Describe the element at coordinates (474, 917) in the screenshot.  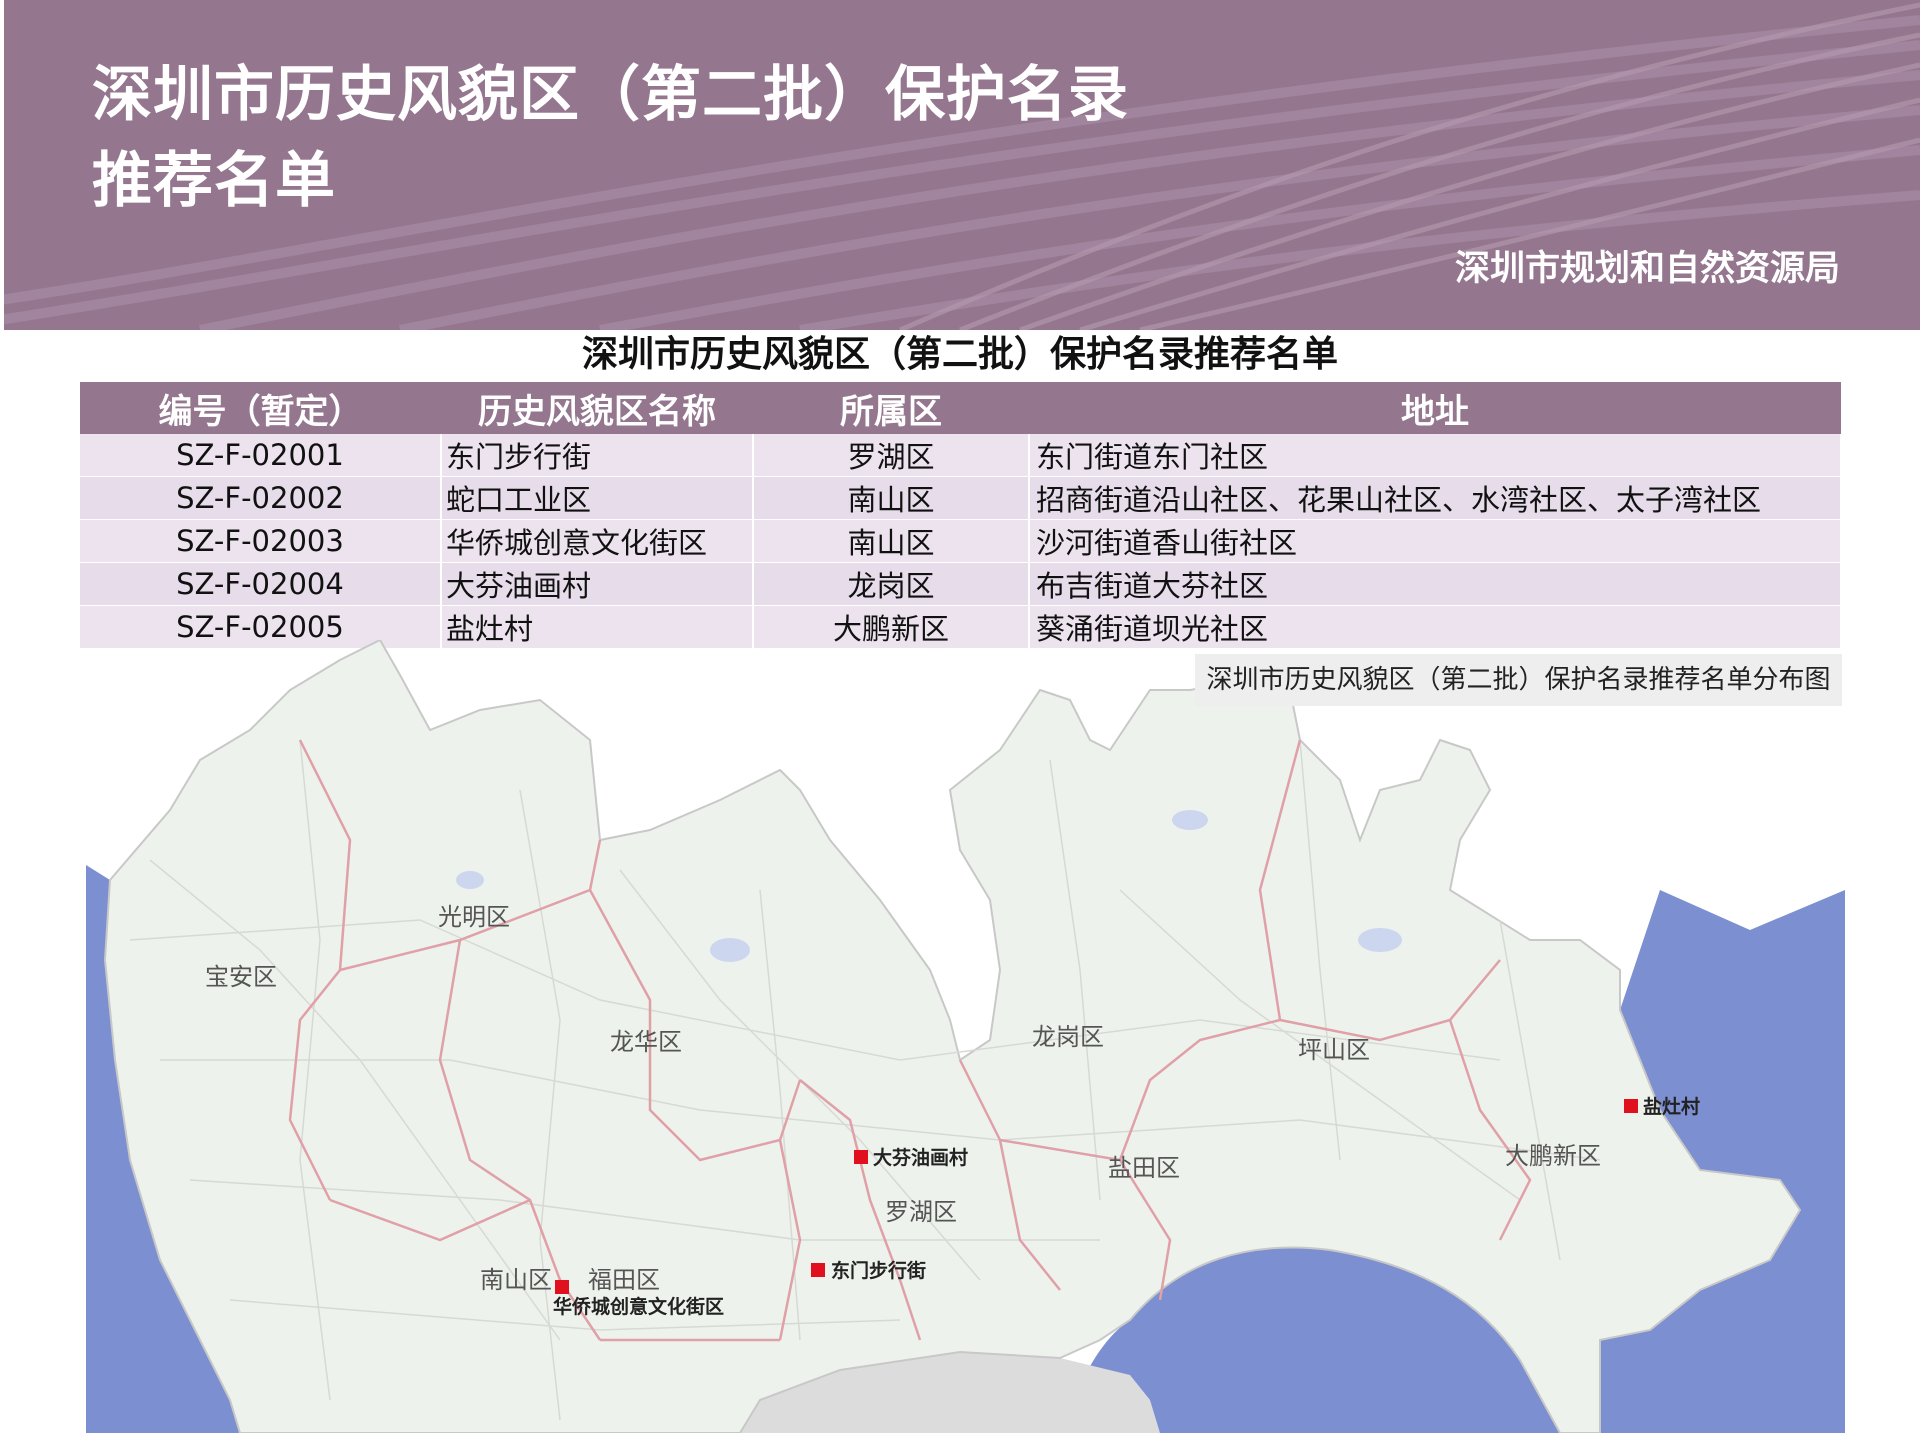
I see `district-label-guangming: 光明区` at that location.